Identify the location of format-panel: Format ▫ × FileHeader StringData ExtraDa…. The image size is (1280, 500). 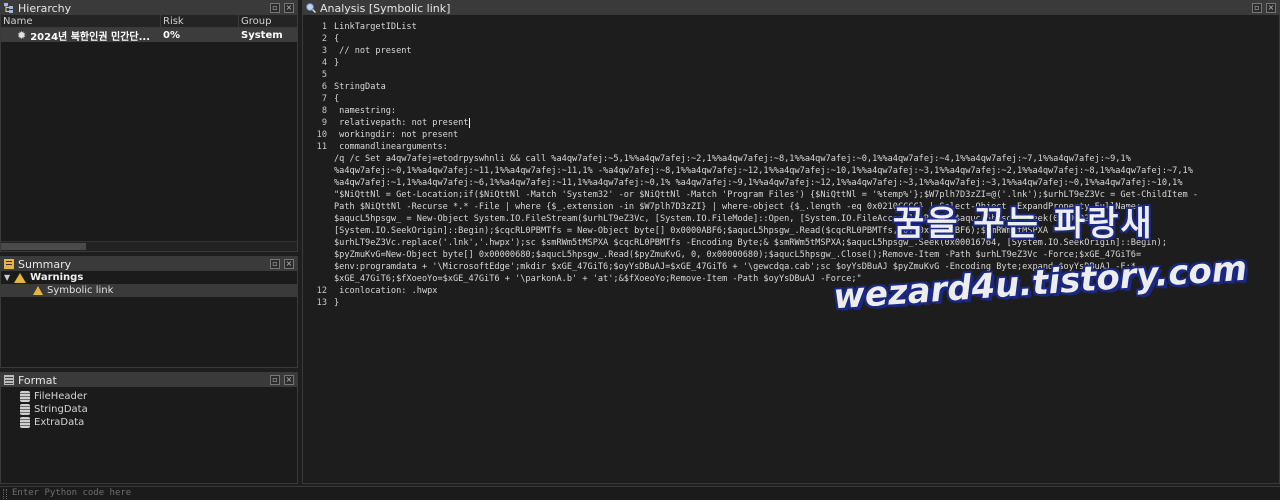
(149, 428).